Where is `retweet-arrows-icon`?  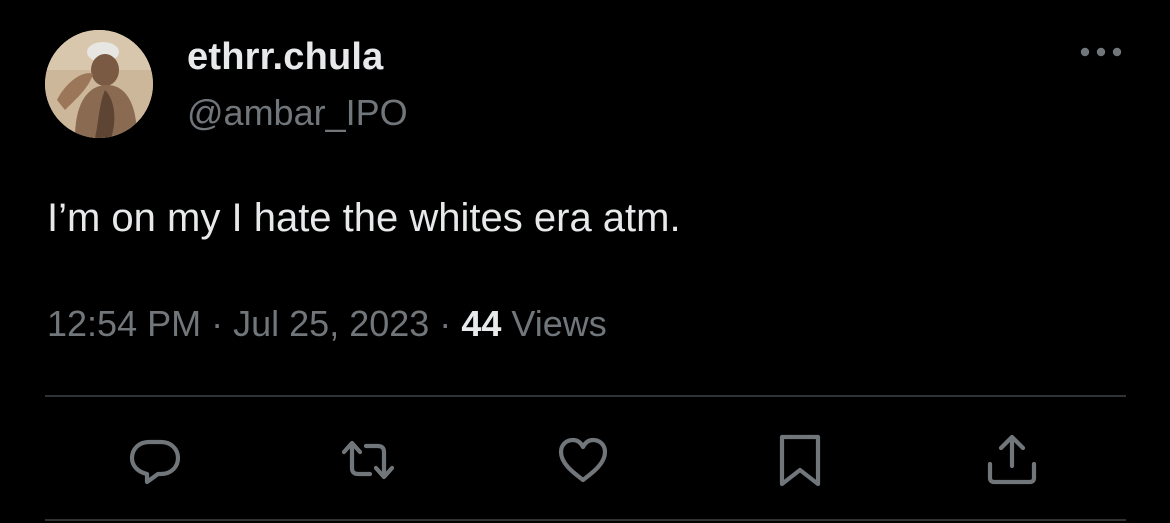 retweet-arrows-icon is located at coordinates (368, 460).